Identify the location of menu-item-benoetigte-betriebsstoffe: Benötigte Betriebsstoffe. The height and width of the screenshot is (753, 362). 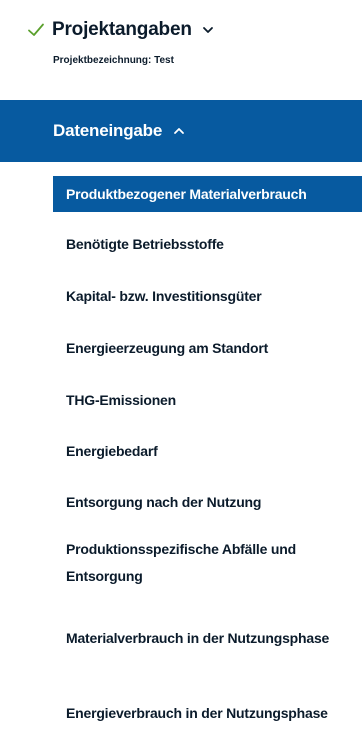
(207, 244).